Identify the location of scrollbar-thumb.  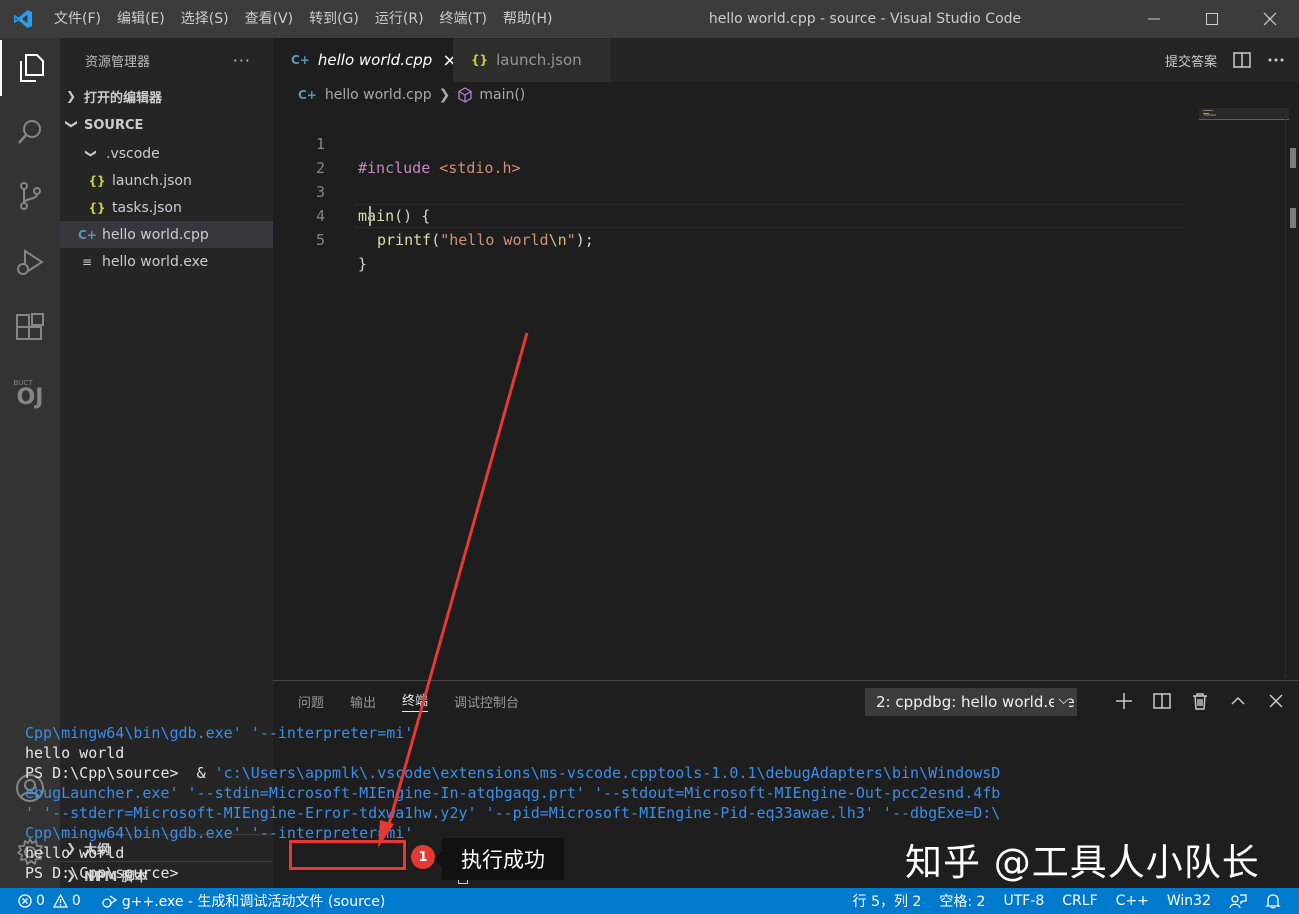
(1293, 158).